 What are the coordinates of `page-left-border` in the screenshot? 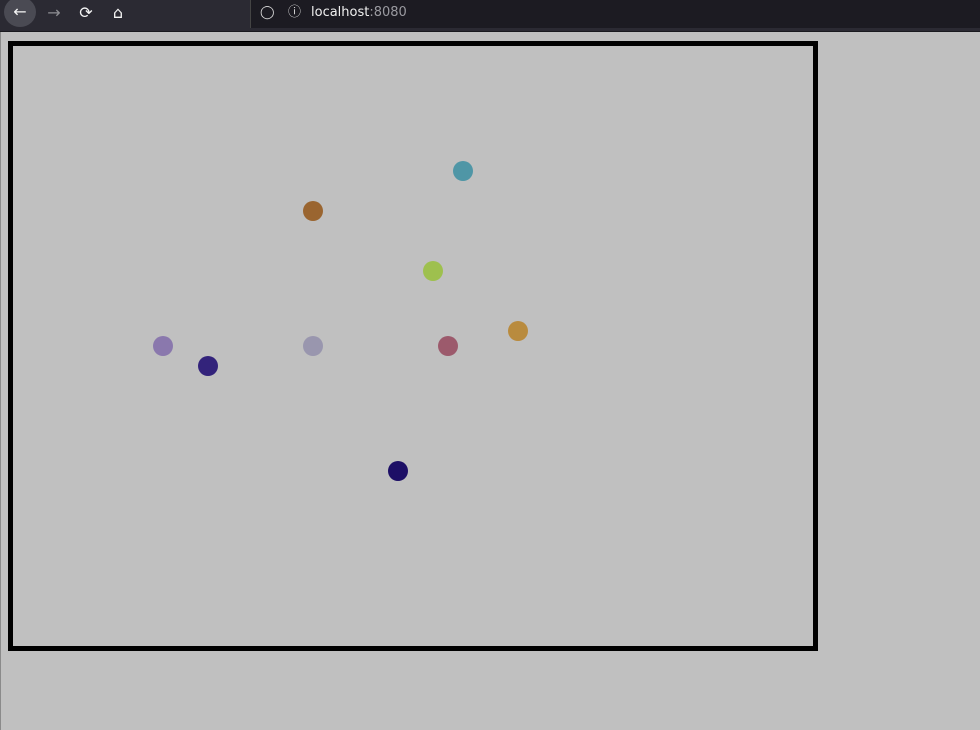 It's located at (0, 381).